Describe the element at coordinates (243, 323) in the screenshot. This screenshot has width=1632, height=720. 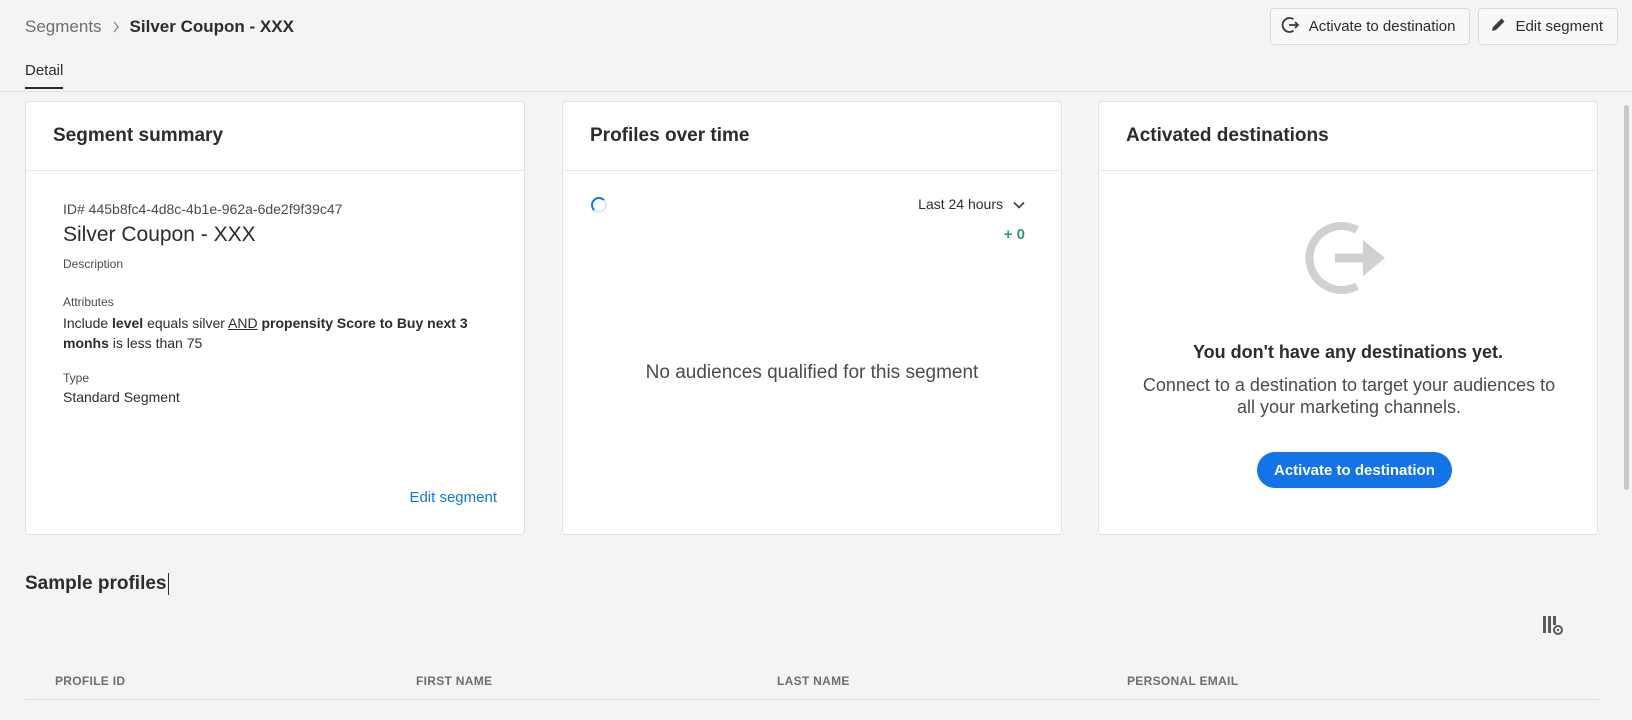
I see `rule-and: AND` at that location.